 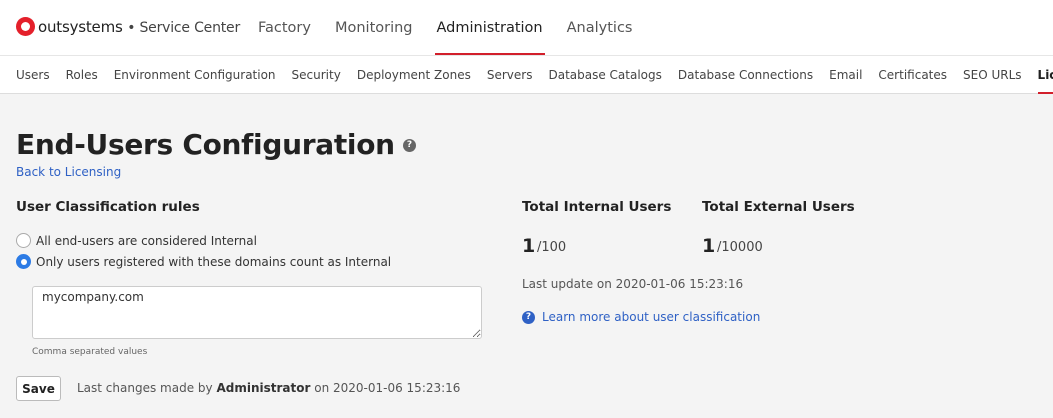 I want to click on last-changes-user: Administrator, so click(x=263, y=388).